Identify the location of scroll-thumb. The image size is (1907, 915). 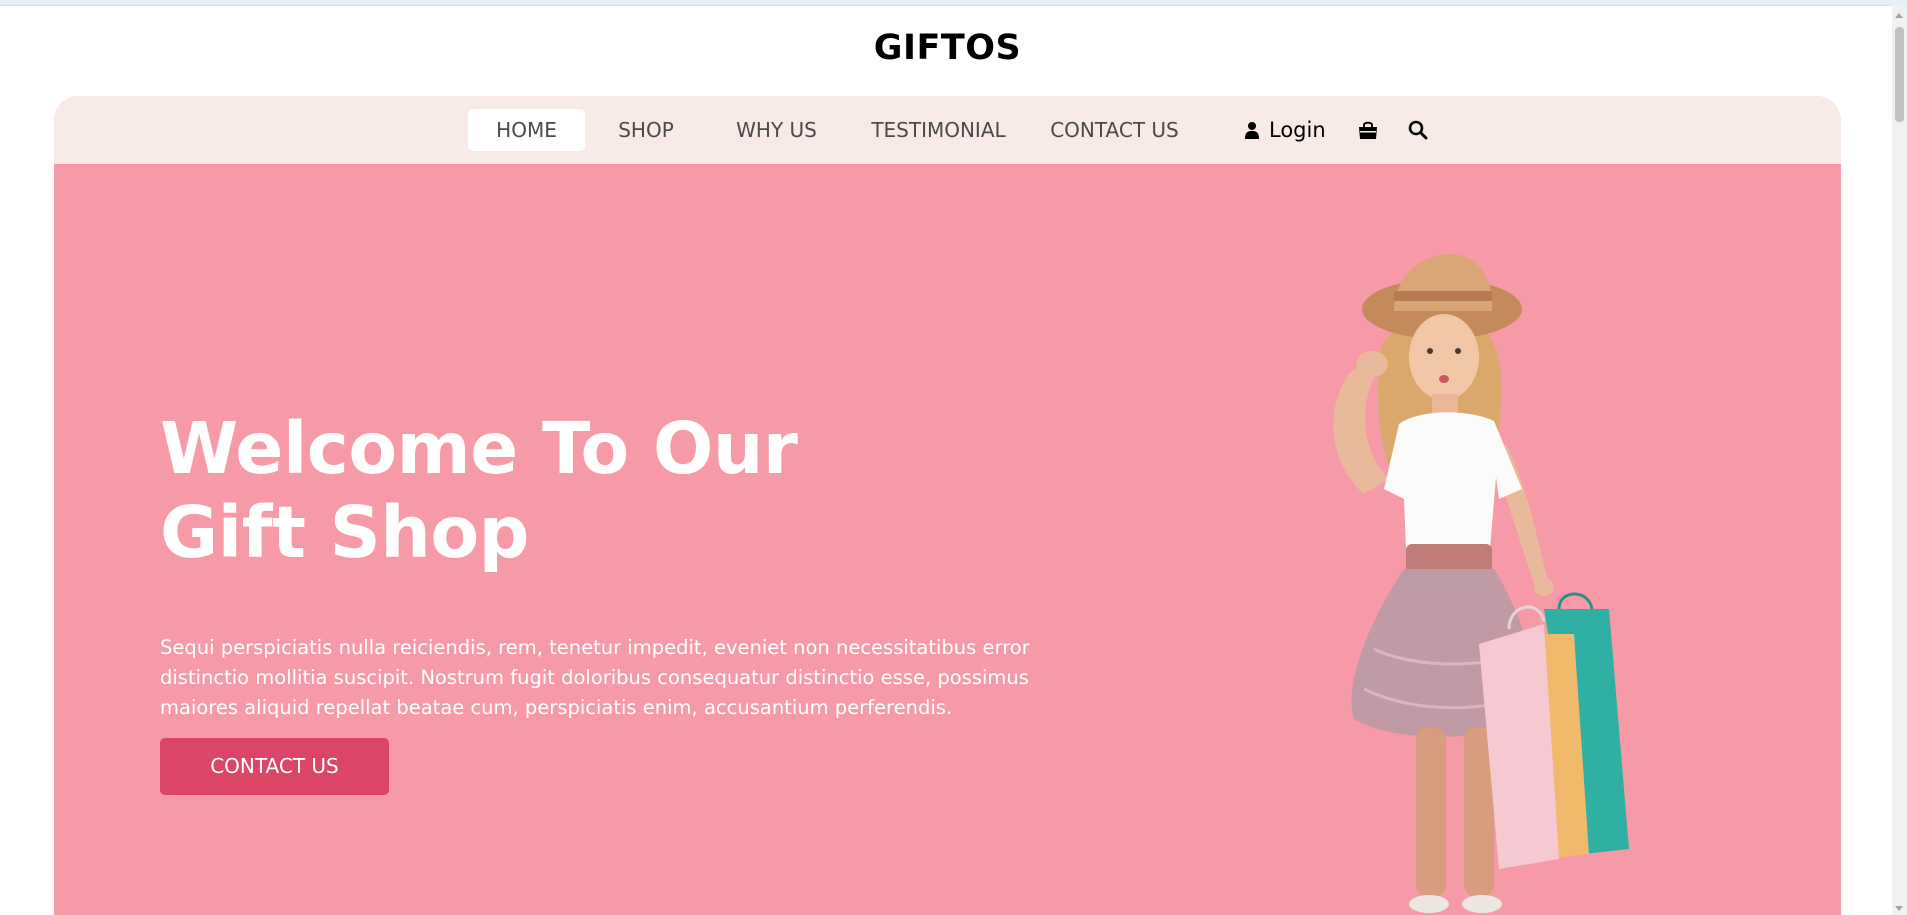
(1899, 74).